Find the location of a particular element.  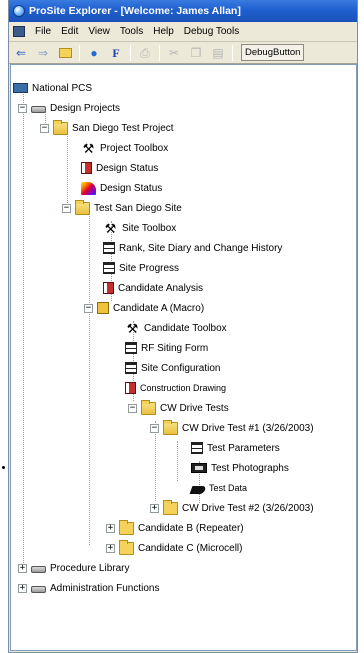

tree-item-test-parameters: Test Parameters is located at coordinates (235, 448).